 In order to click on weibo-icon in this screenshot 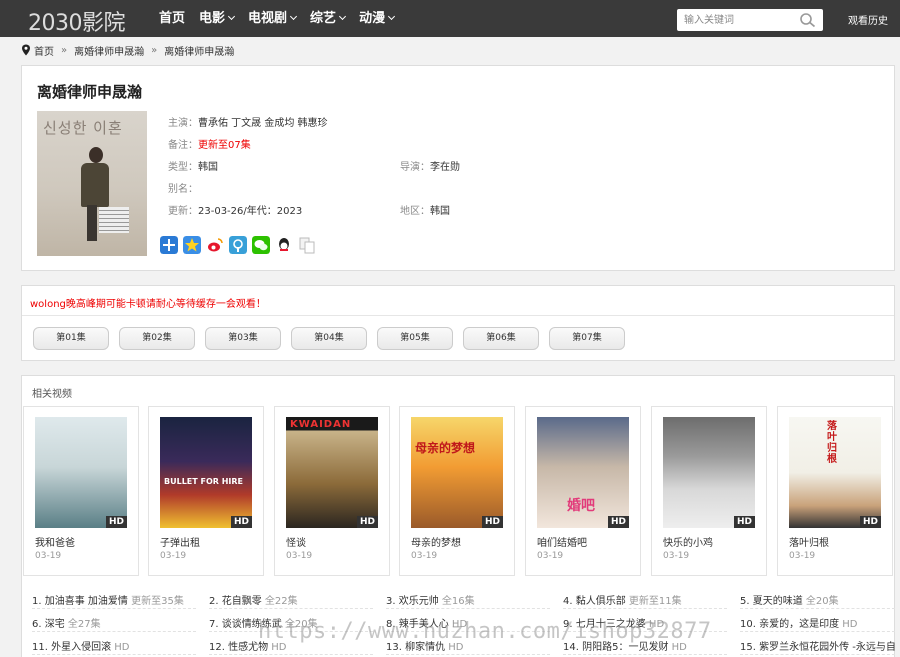, I will do `click(215, 245)`.